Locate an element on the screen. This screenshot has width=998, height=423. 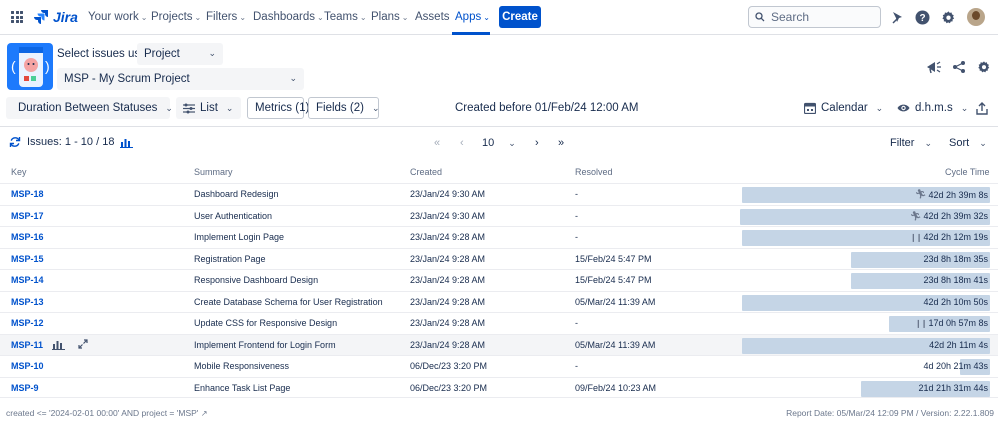
column-header-summary: Summary is located at coordinates (213, 172).